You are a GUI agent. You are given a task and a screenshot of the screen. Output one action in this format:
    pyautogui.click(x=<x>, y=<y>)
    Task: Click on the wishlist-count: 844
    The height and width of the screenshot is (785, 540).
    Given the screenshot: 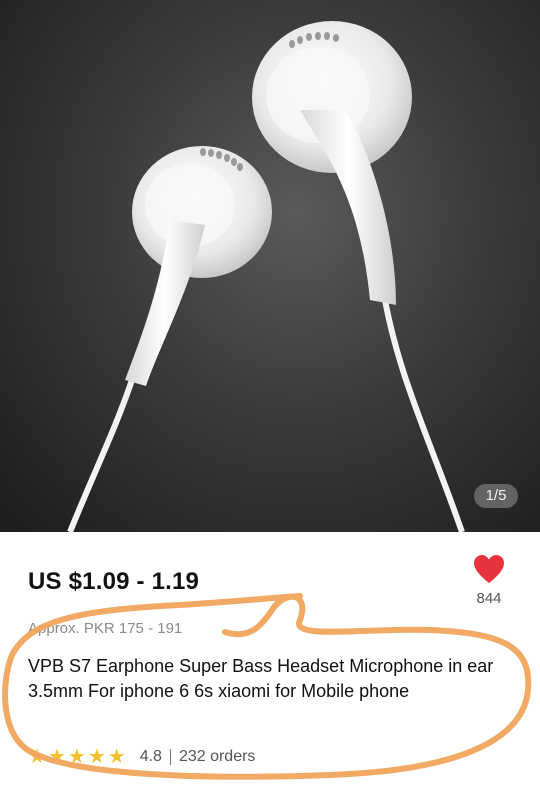 What is the action you would take?
    pyautogui.click(x=489, y=598)
    